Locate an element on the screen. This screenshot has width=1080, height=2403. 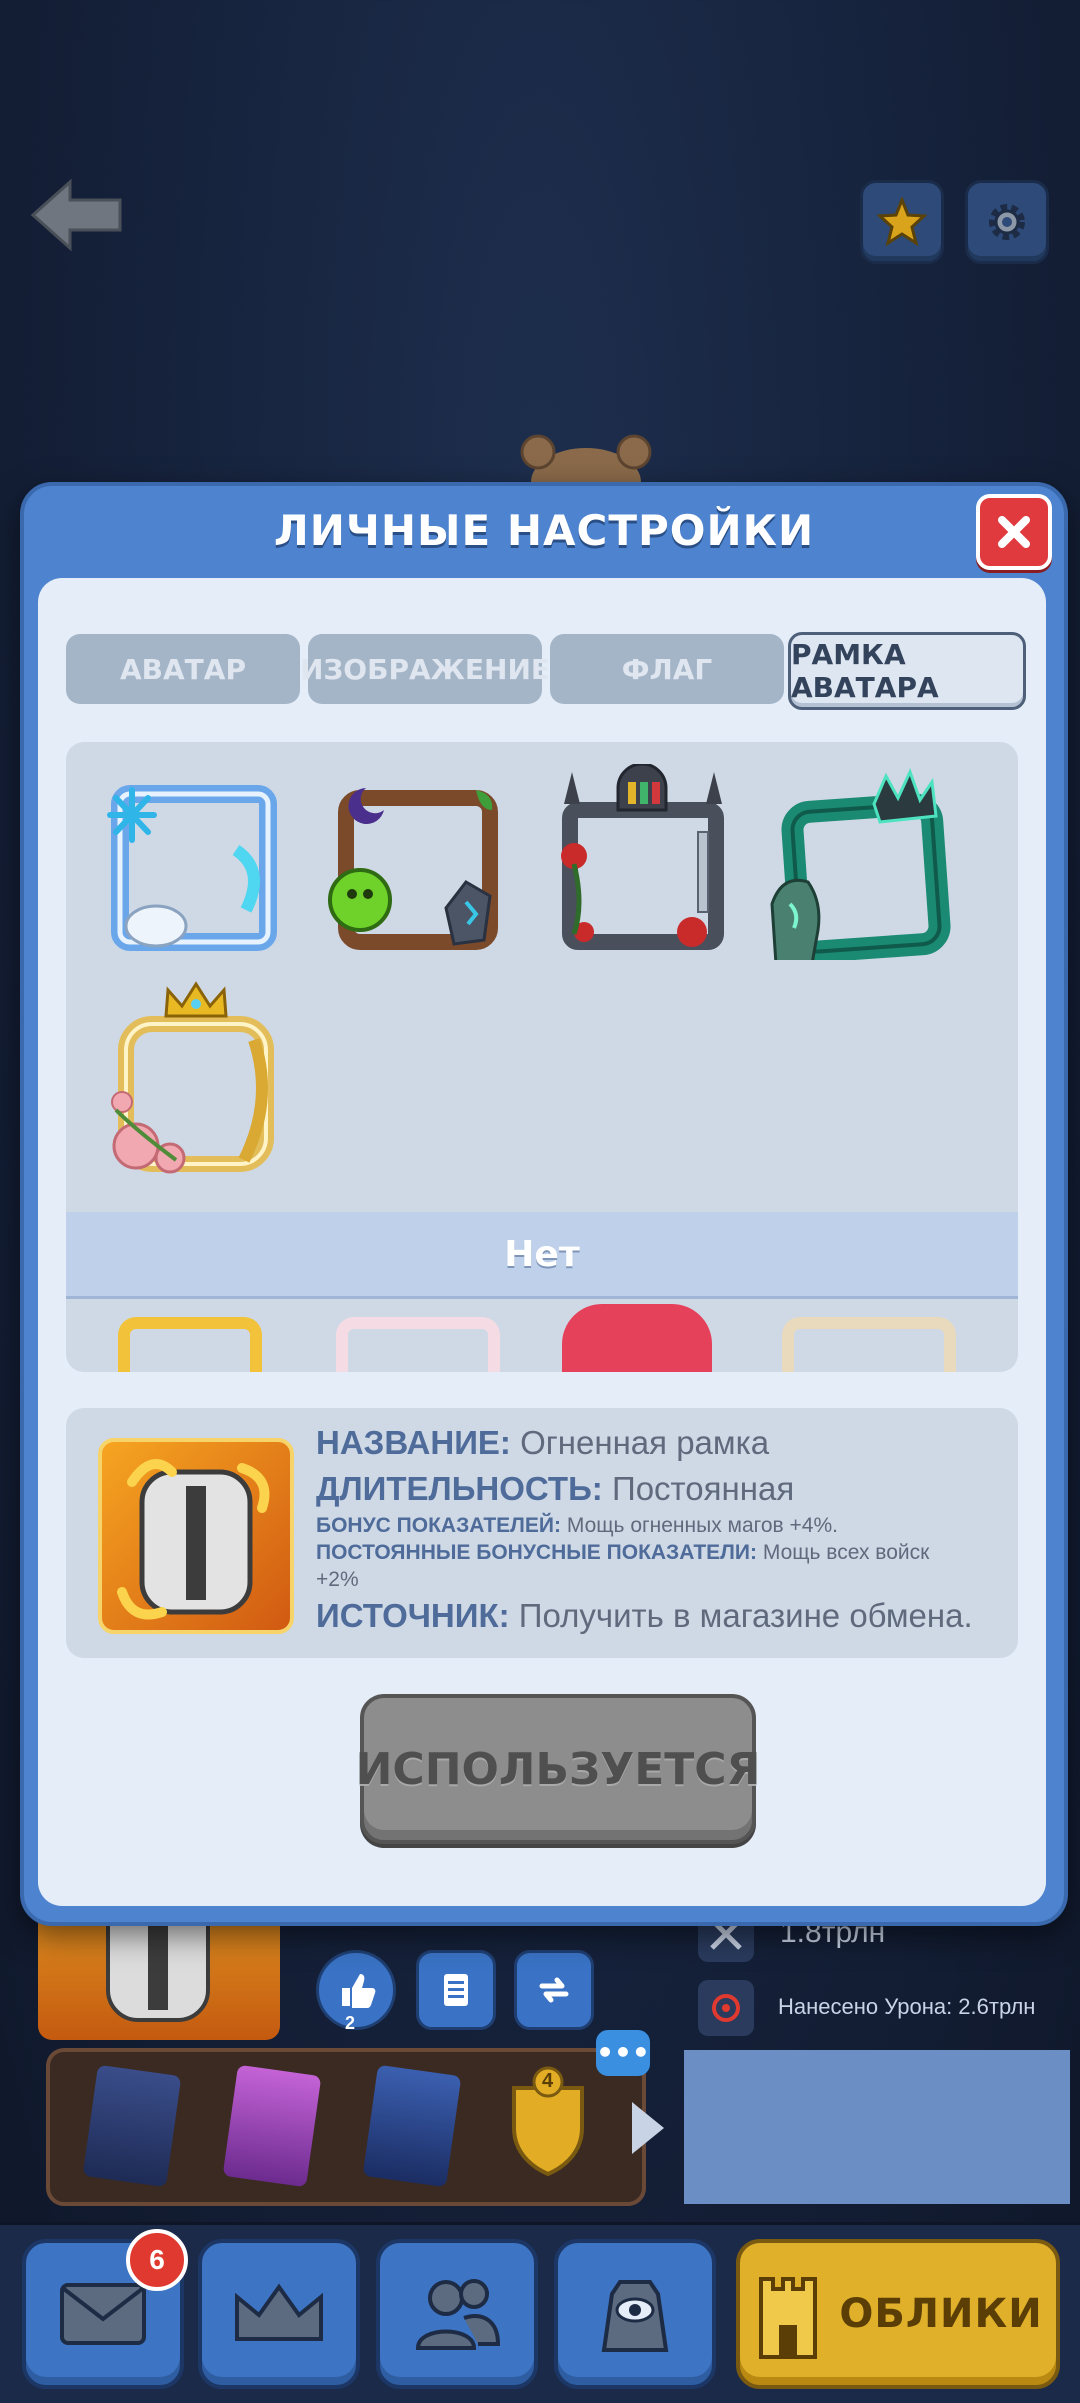
eye-tower-icon is located at coordinates (635, 2316).